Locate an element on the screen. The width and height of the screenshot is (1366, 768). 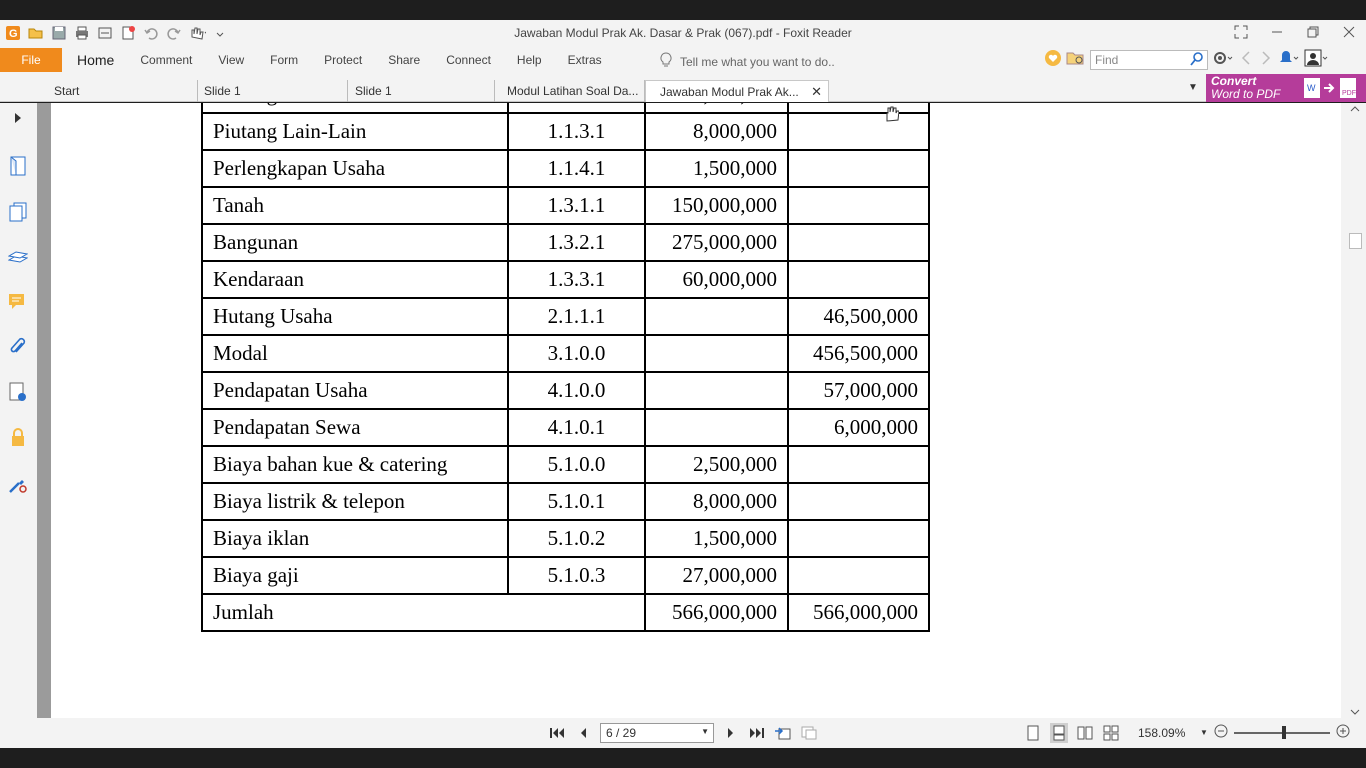
page-number-input: 6 / 29 ▼ is located at coordinates (657, 733).